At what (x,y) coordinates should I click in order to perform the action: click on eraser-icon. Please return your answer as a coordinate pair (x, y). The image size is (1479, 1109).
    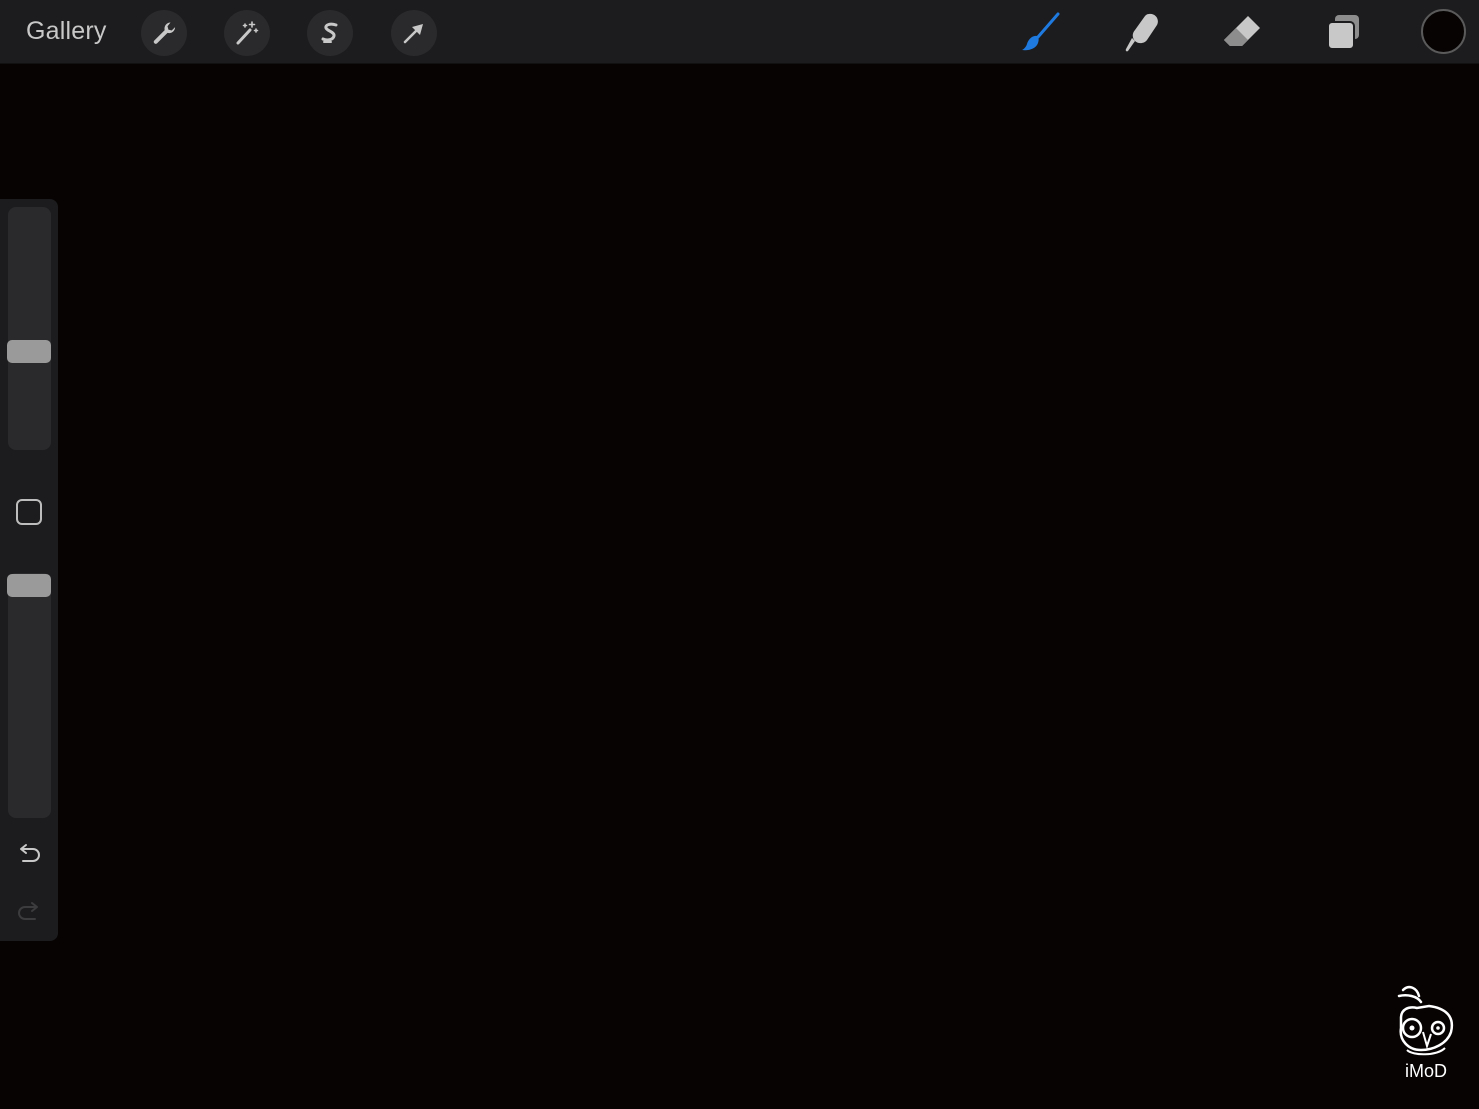
    Looking at the image, I should click on (1242, 31).